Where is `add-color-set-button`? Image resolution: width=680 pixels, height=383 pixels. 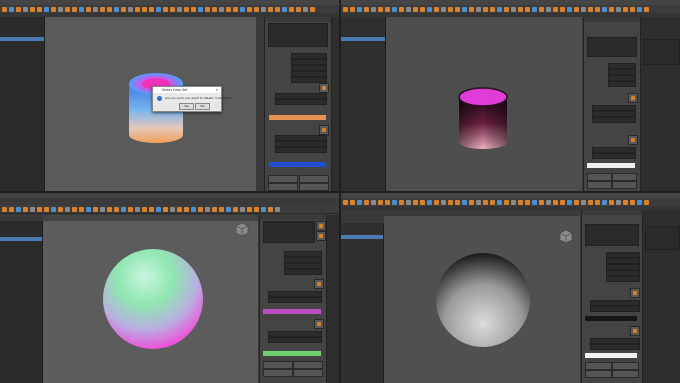
add-color-set-button is located at coordinates (321, 226).